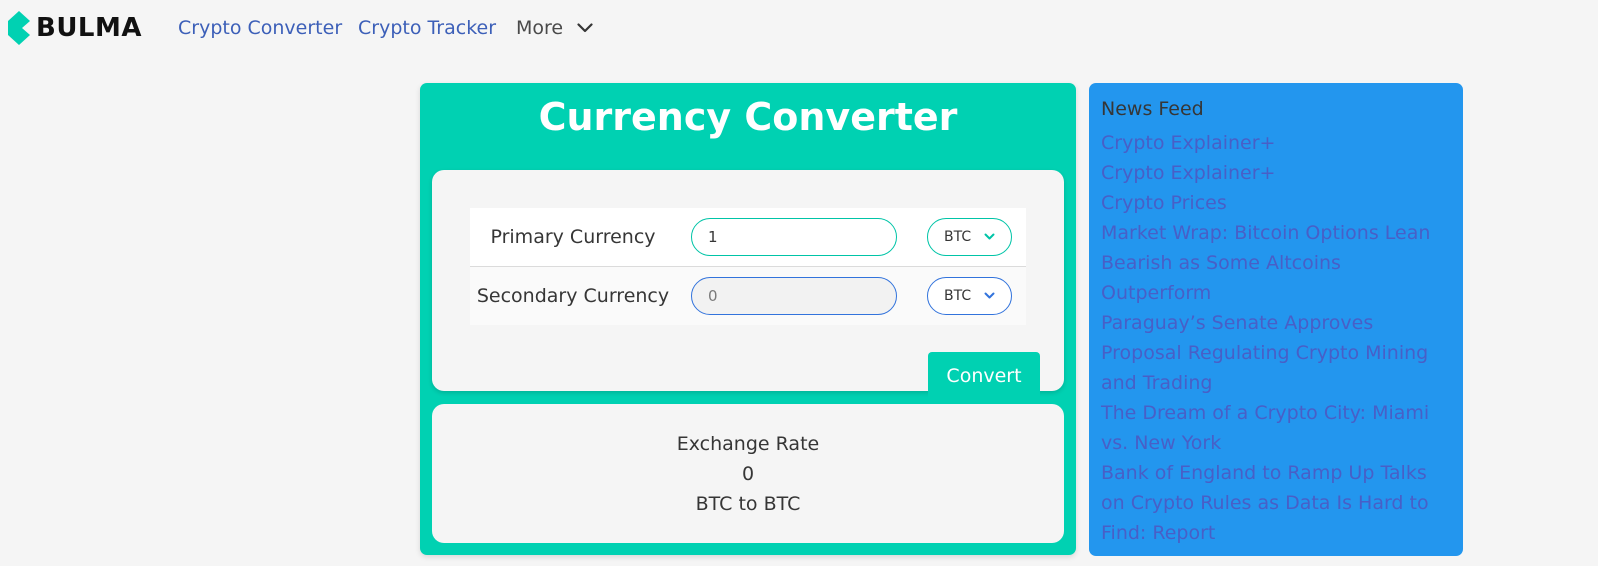  I want to click on news-feed-title: News Feed, so click(1152, 109).